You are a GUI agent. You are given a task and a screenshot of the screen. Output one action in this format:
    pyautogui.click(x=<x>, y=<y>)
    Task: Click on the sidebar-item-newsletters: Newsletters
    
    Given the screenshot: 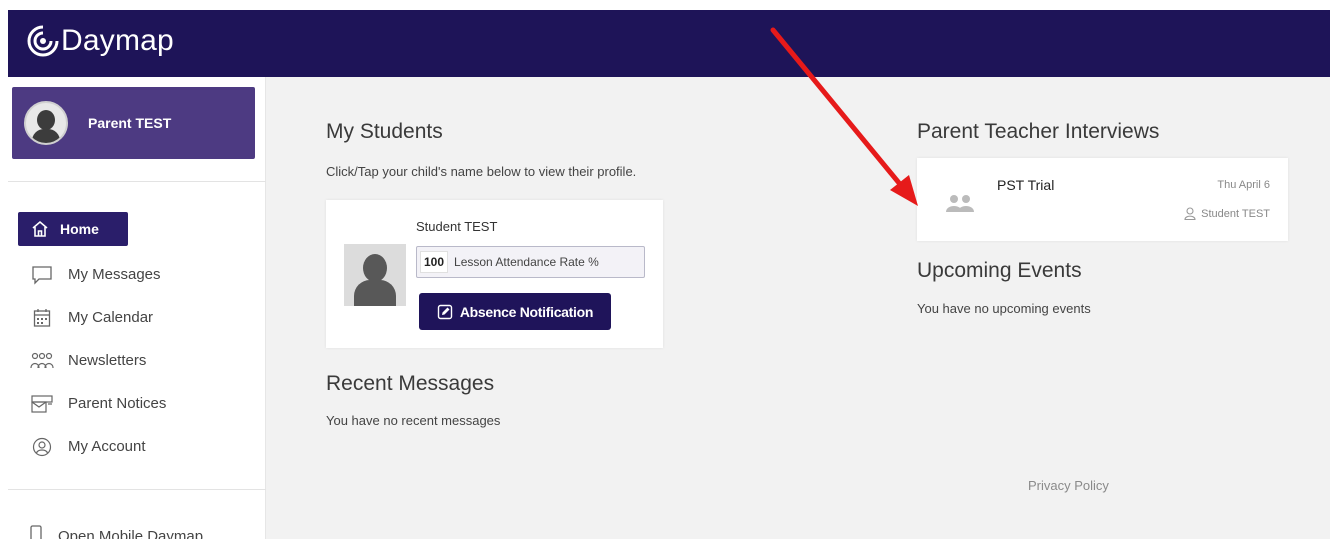 What is the action you would take?
    pyautogui.click(x=138, y=360)
    